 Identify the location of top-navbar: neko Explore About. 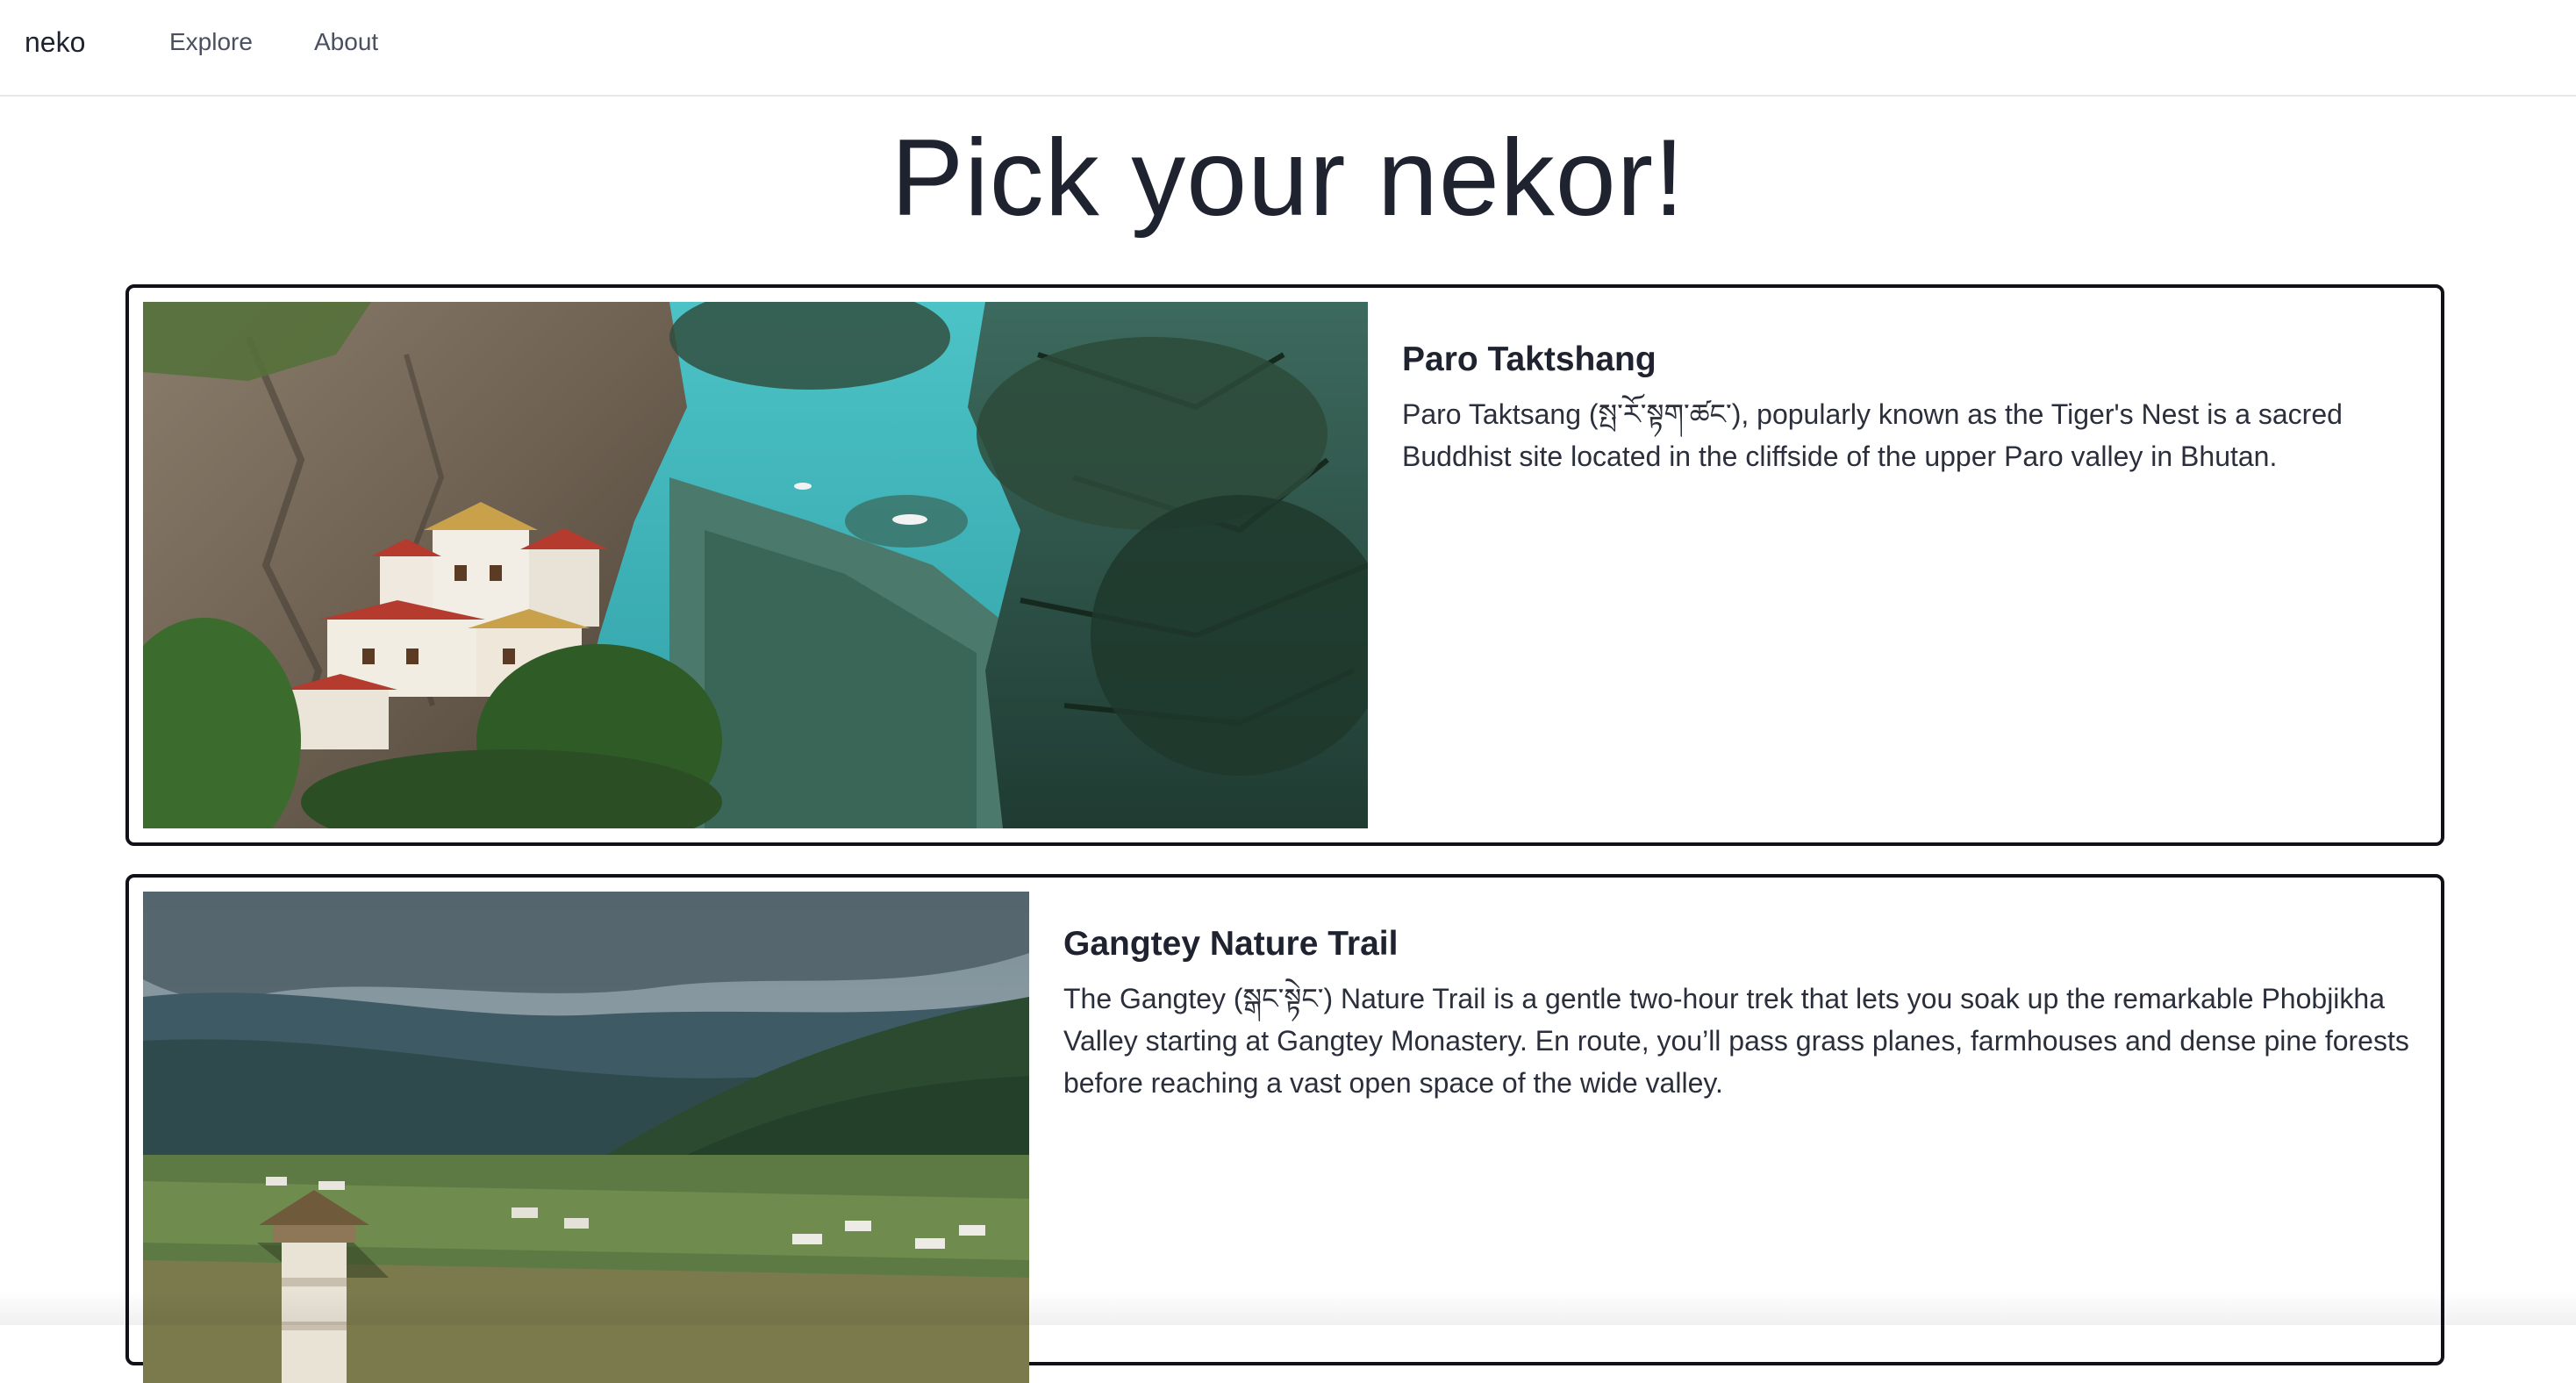
(1288, 48).